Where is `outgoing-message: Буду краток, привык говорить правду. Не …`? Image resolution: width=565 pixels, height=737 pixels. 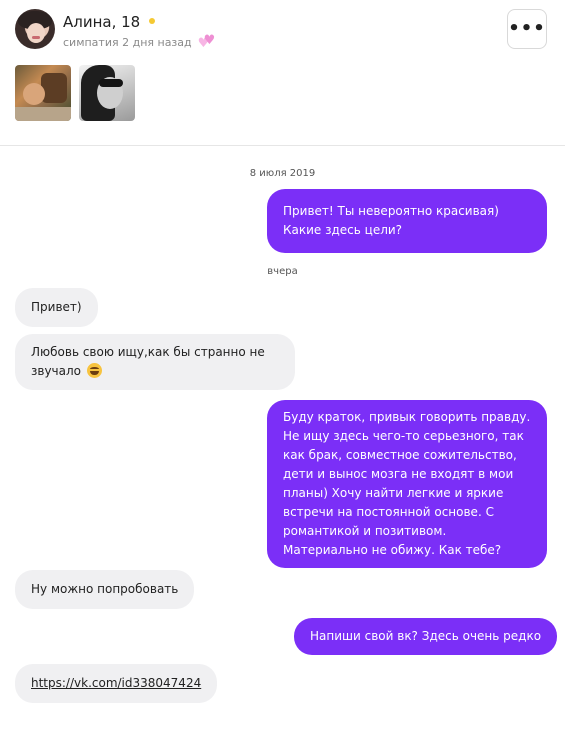
outgoing-message: Буду краток, привык говорить правду. Не … is located at coordinates (407, 484).